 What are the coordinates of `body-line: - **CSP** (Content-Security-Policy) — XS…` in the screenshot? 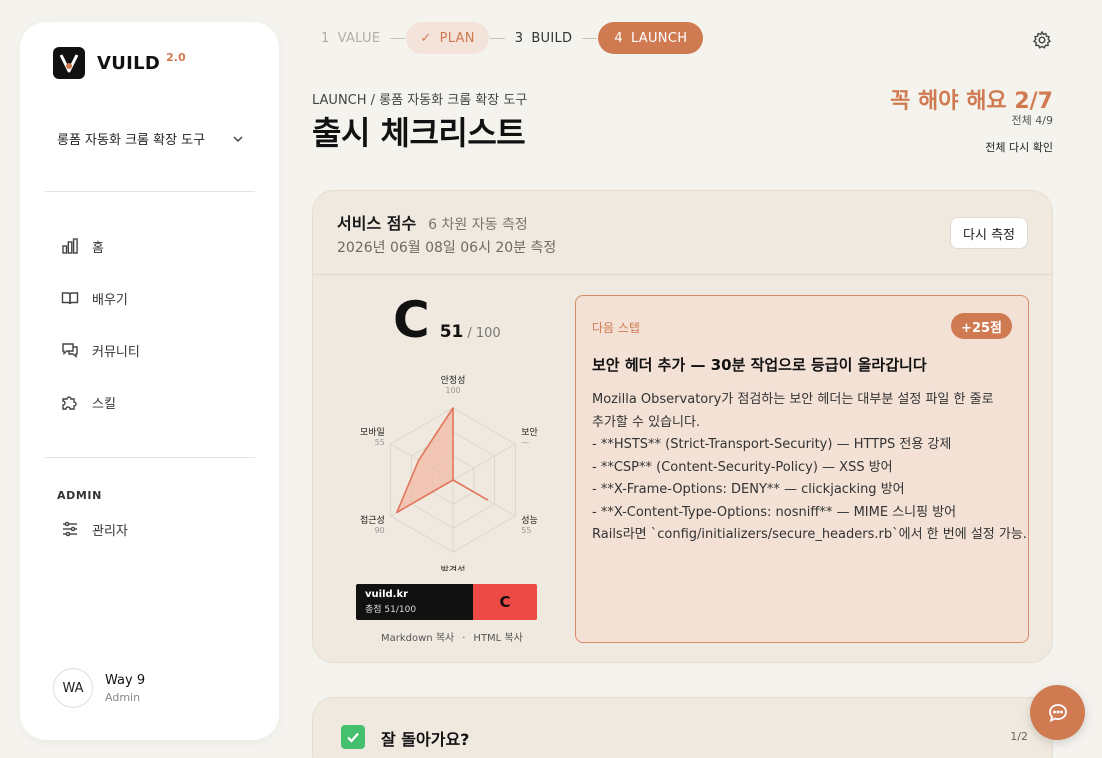 It's located at (742, 467).